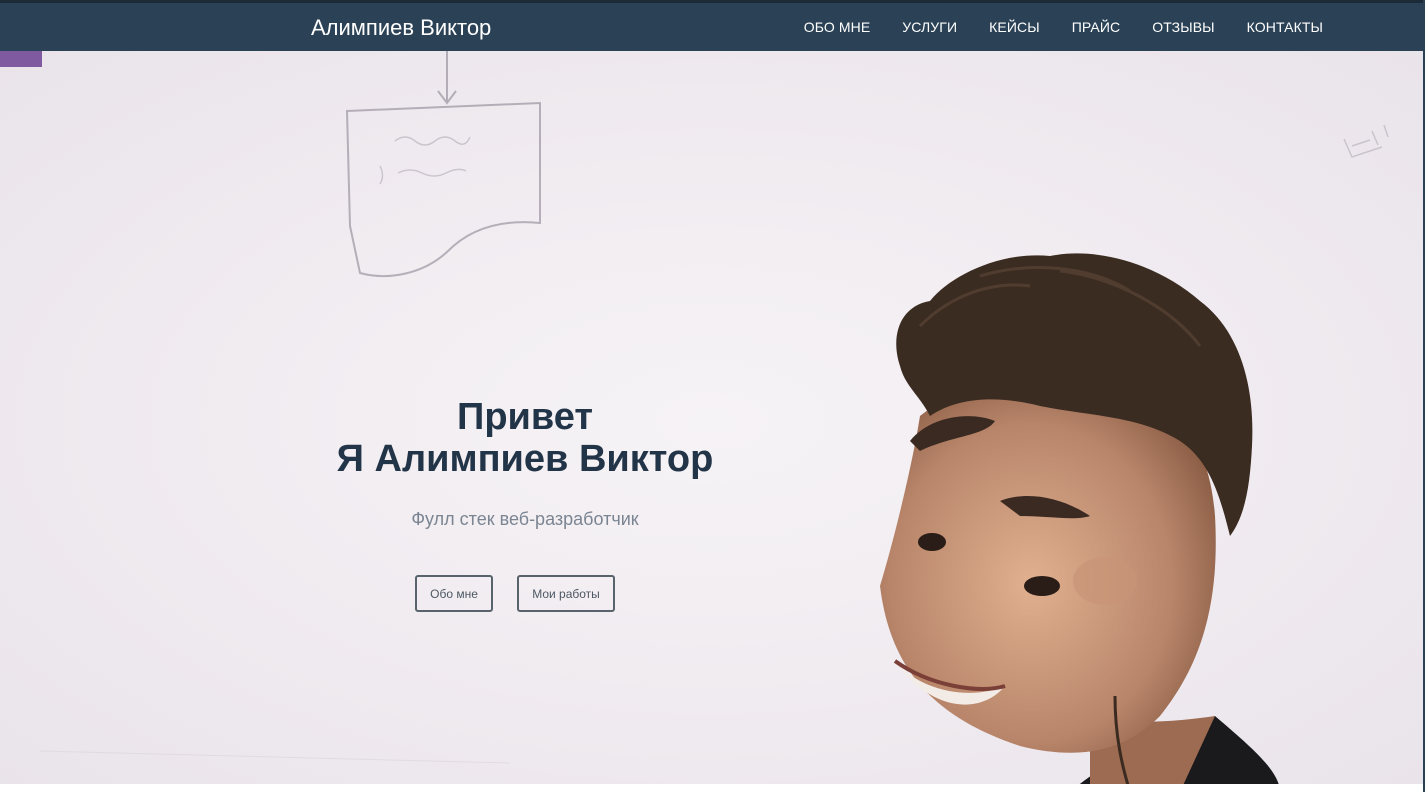  I want to click on nav-link-pricing: ПРАЙС, so click(1096, 27).